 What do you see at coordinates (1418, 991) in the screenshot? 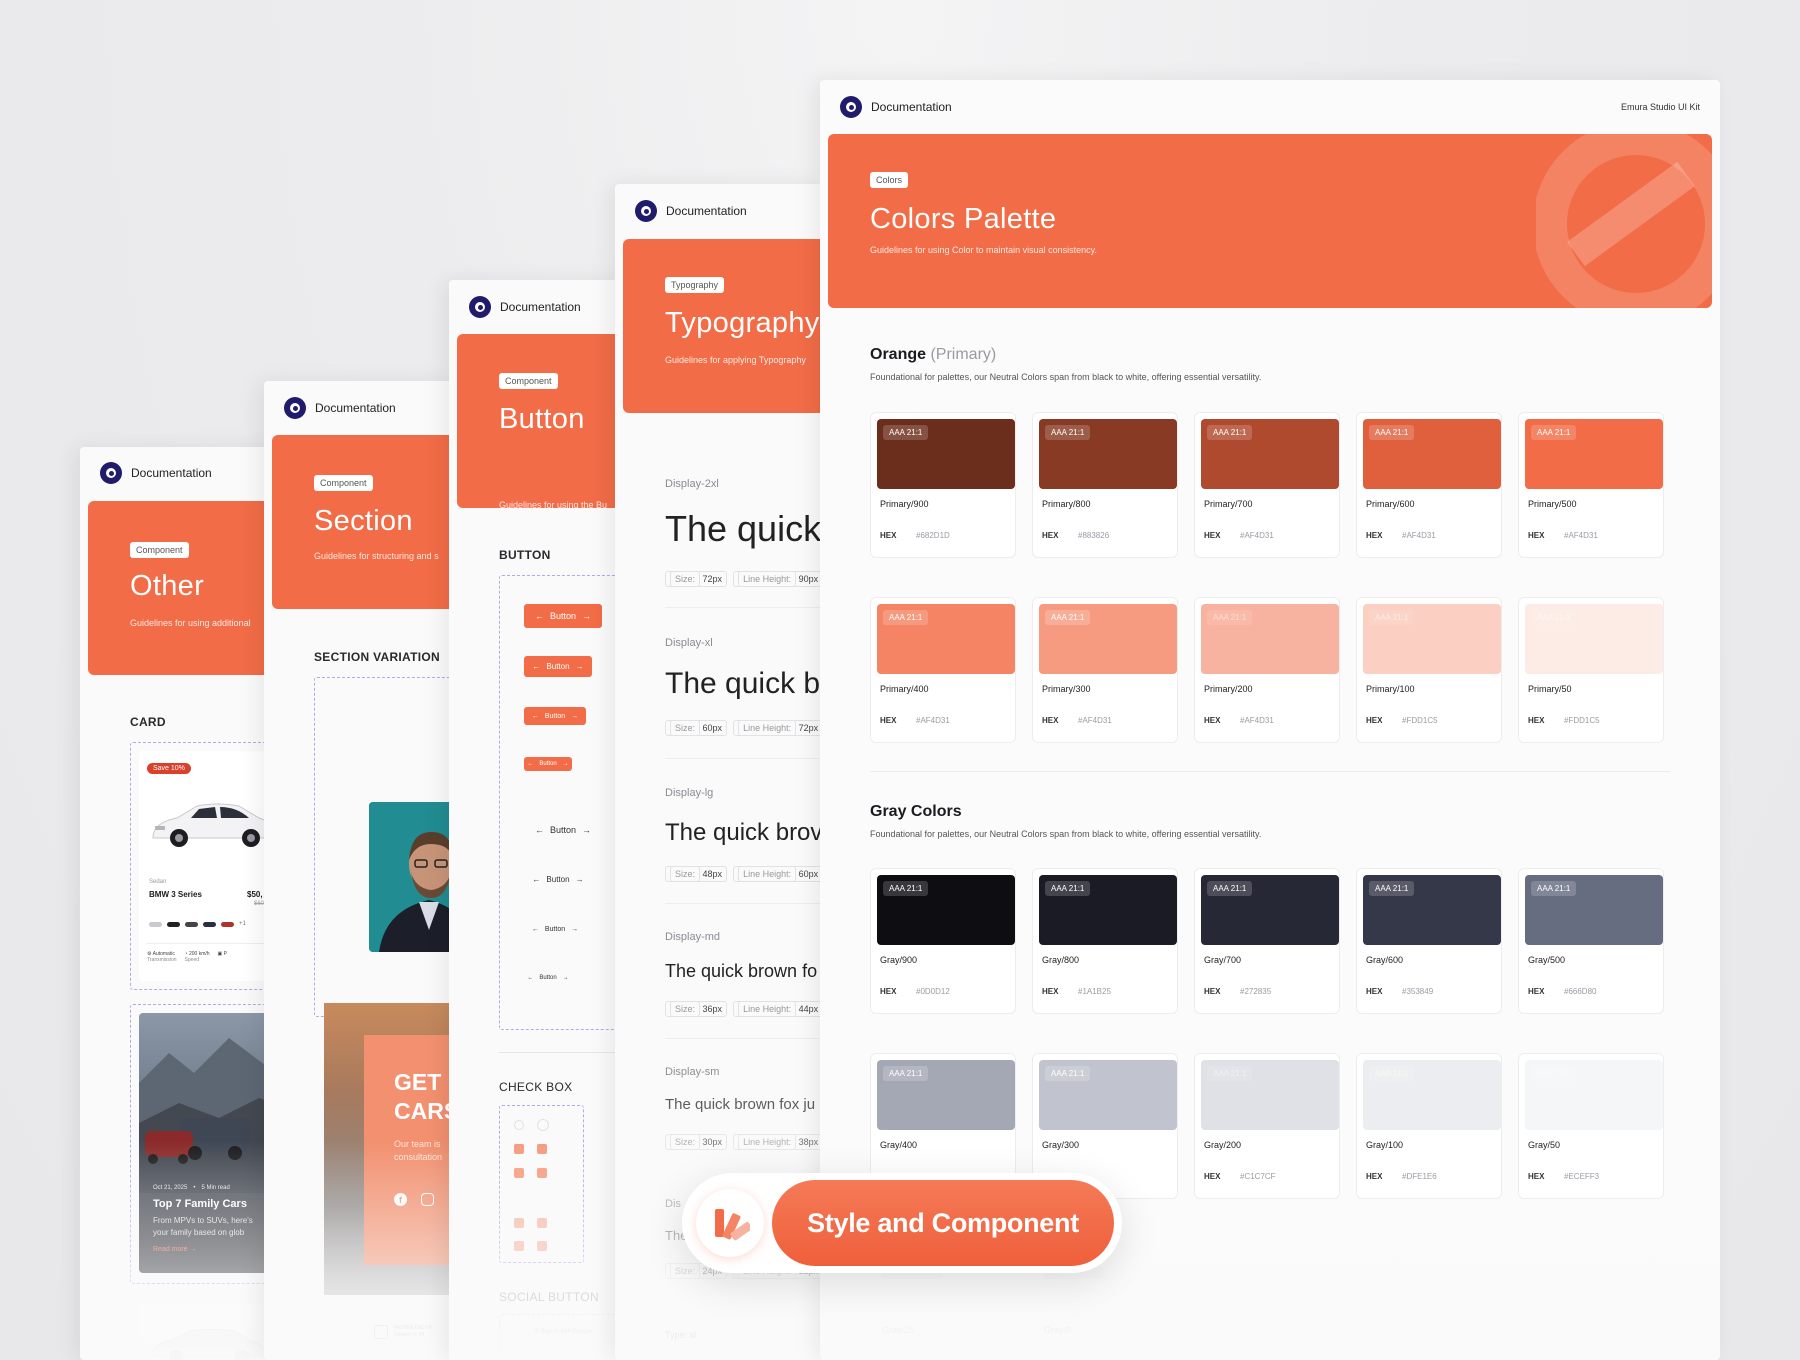
I see `hex-value: #353849` at bounding box center [1418, 991].